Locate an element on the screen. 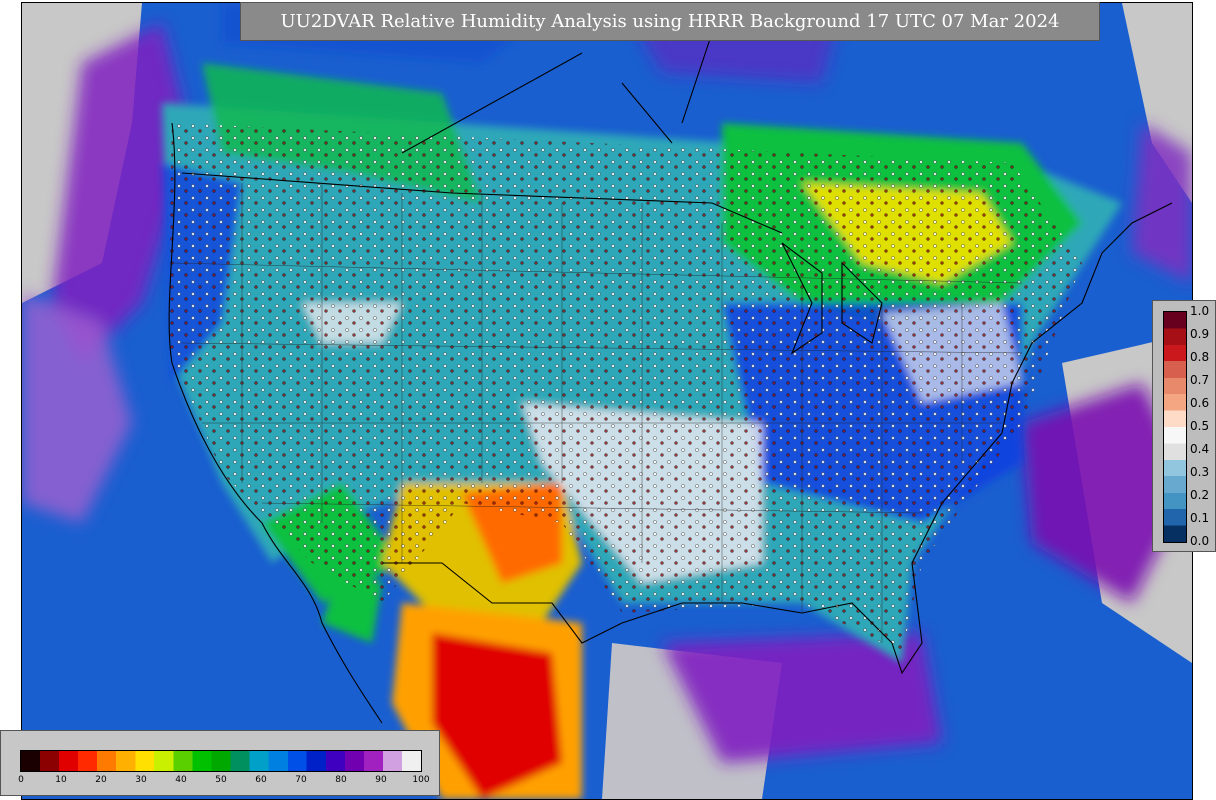 Image resolution: width=1216 pixels, height=800 pixels. pct-legend-tick: 10 is located at coordinates (61, 780).